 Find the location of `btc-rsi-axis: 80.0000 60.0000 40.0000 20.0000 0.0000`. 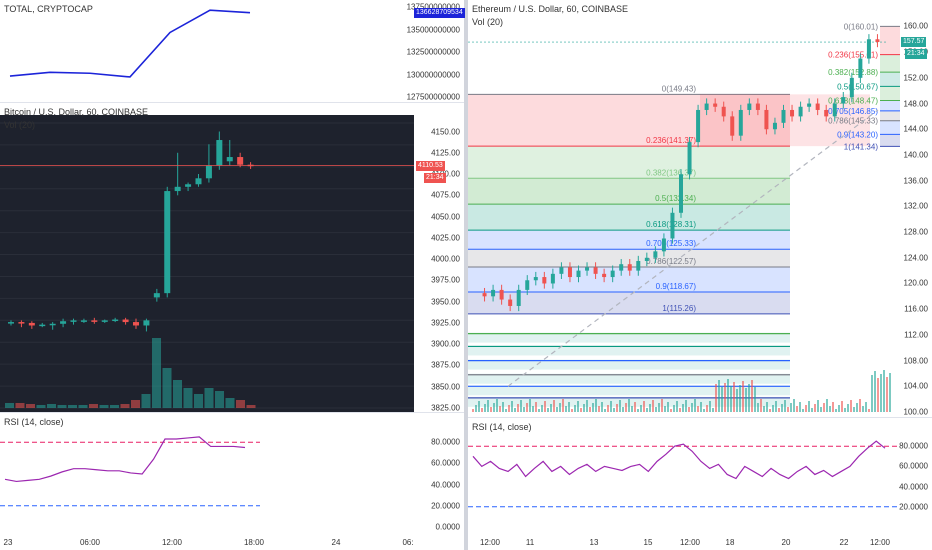

btc-rsi-axis: 80.0000 60.0000 40.0000 20.0000 0.0000 is located at coordinates (439, 474).